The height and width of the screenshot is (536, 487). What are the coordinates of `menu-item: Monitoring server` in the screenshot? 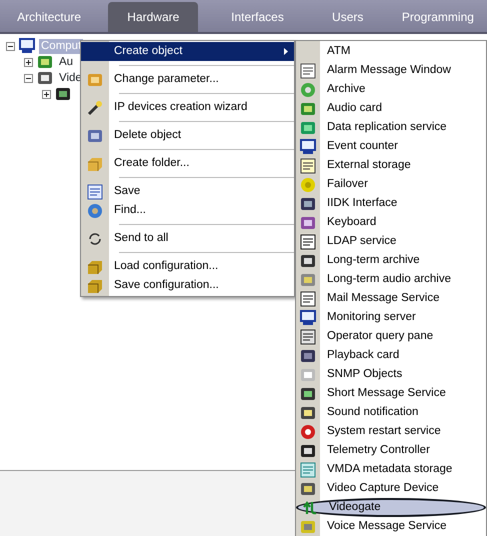 It's located at (391, 317).